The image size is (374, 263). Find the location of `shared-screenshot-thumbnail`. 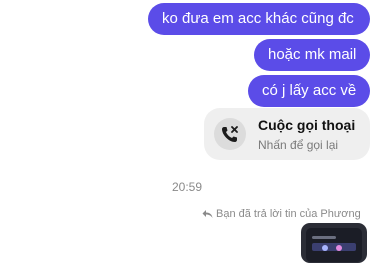

shared-screenshot-thumbnail is located at coordinates (334, 243).